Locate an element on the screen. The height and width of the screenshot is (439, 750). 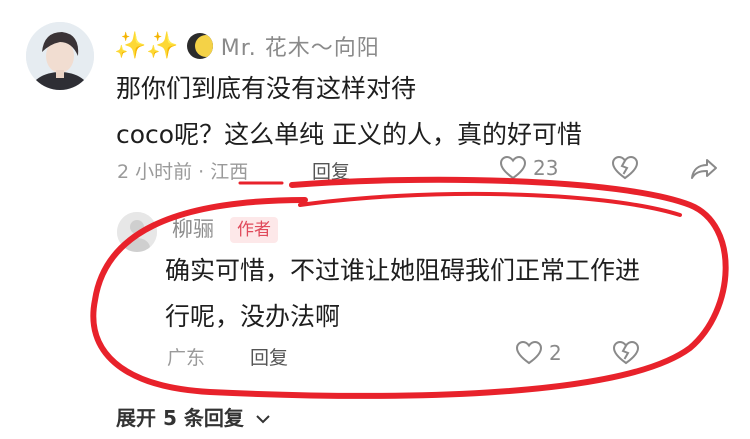
comment-time-location: 2 小时前 · 江西 is located at coordinates (183, 172).